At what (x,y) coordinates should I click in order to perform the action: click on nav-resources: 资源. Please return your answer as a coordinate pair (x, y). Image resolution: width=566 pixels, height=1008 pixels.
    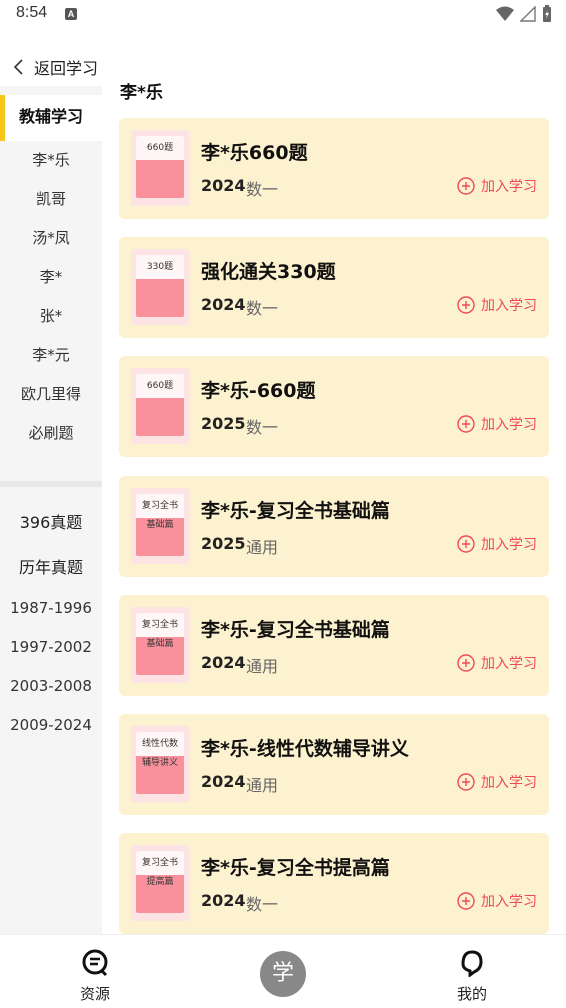
    Looking at the image, I should click on (95, 976).